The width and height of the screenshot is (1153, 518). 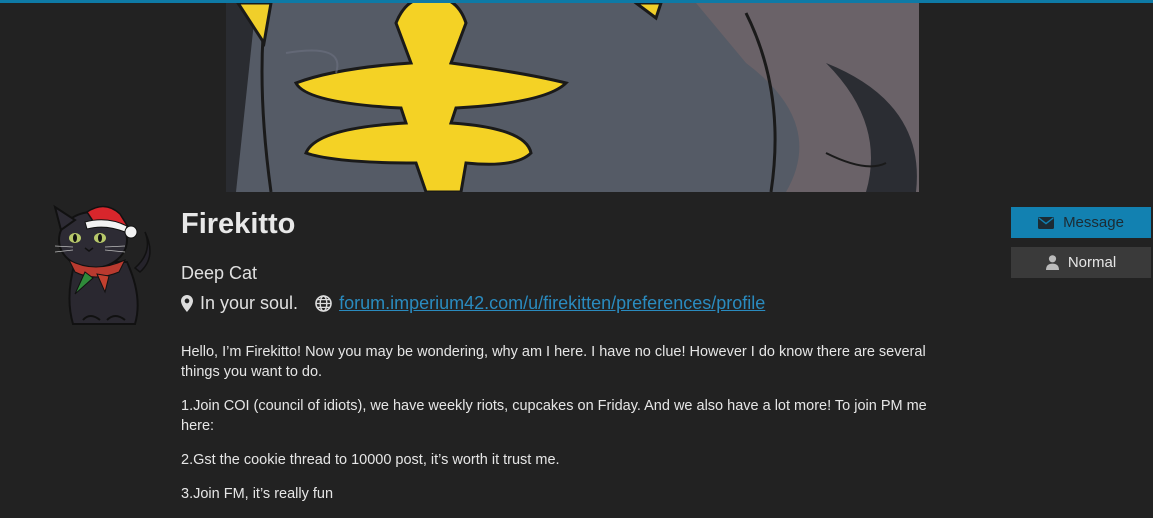 I want to click on notification-level-label: Normal, so click(x=1092, y=262).